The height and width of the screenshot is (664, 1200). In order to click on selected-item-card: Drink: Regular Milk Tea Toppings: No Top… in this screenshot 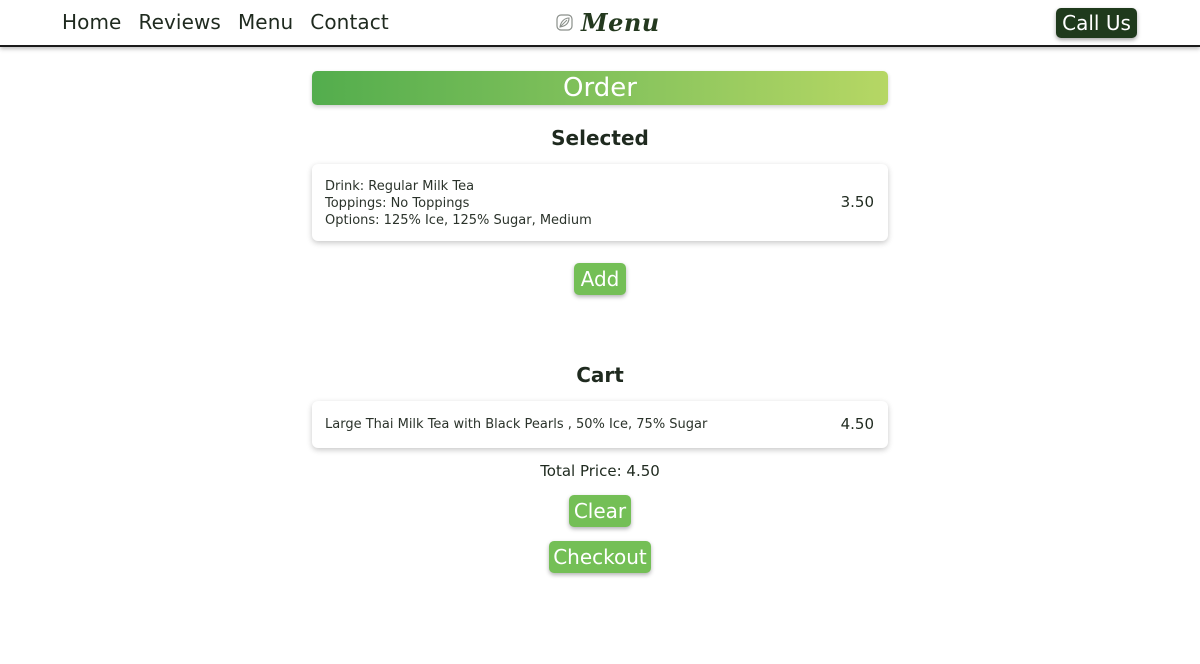, I will do `click(600, 202)`.